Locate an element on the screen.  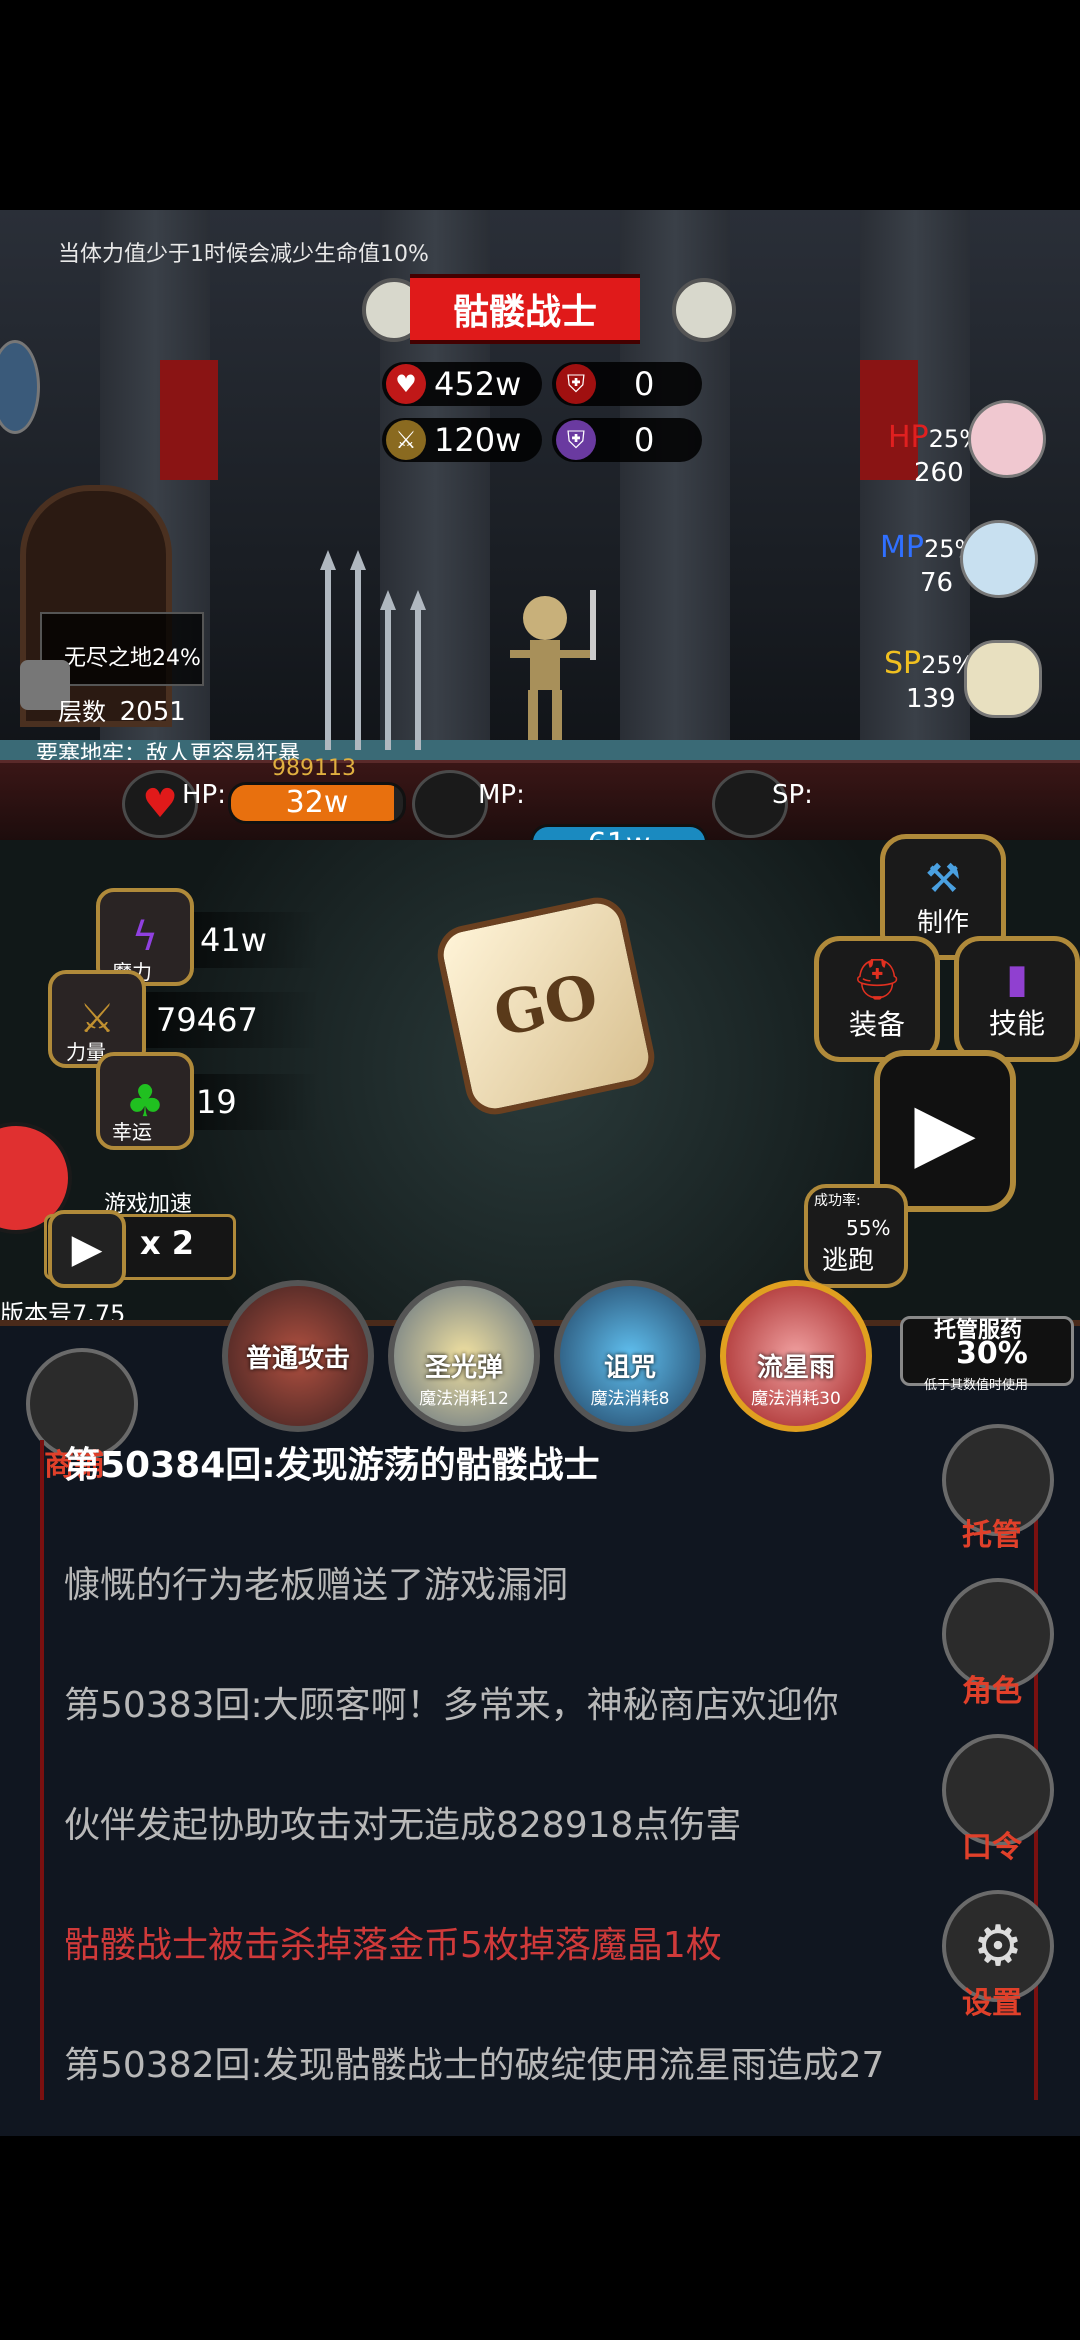
enemy-def-value: 0 is located at coordinates (644, 384).